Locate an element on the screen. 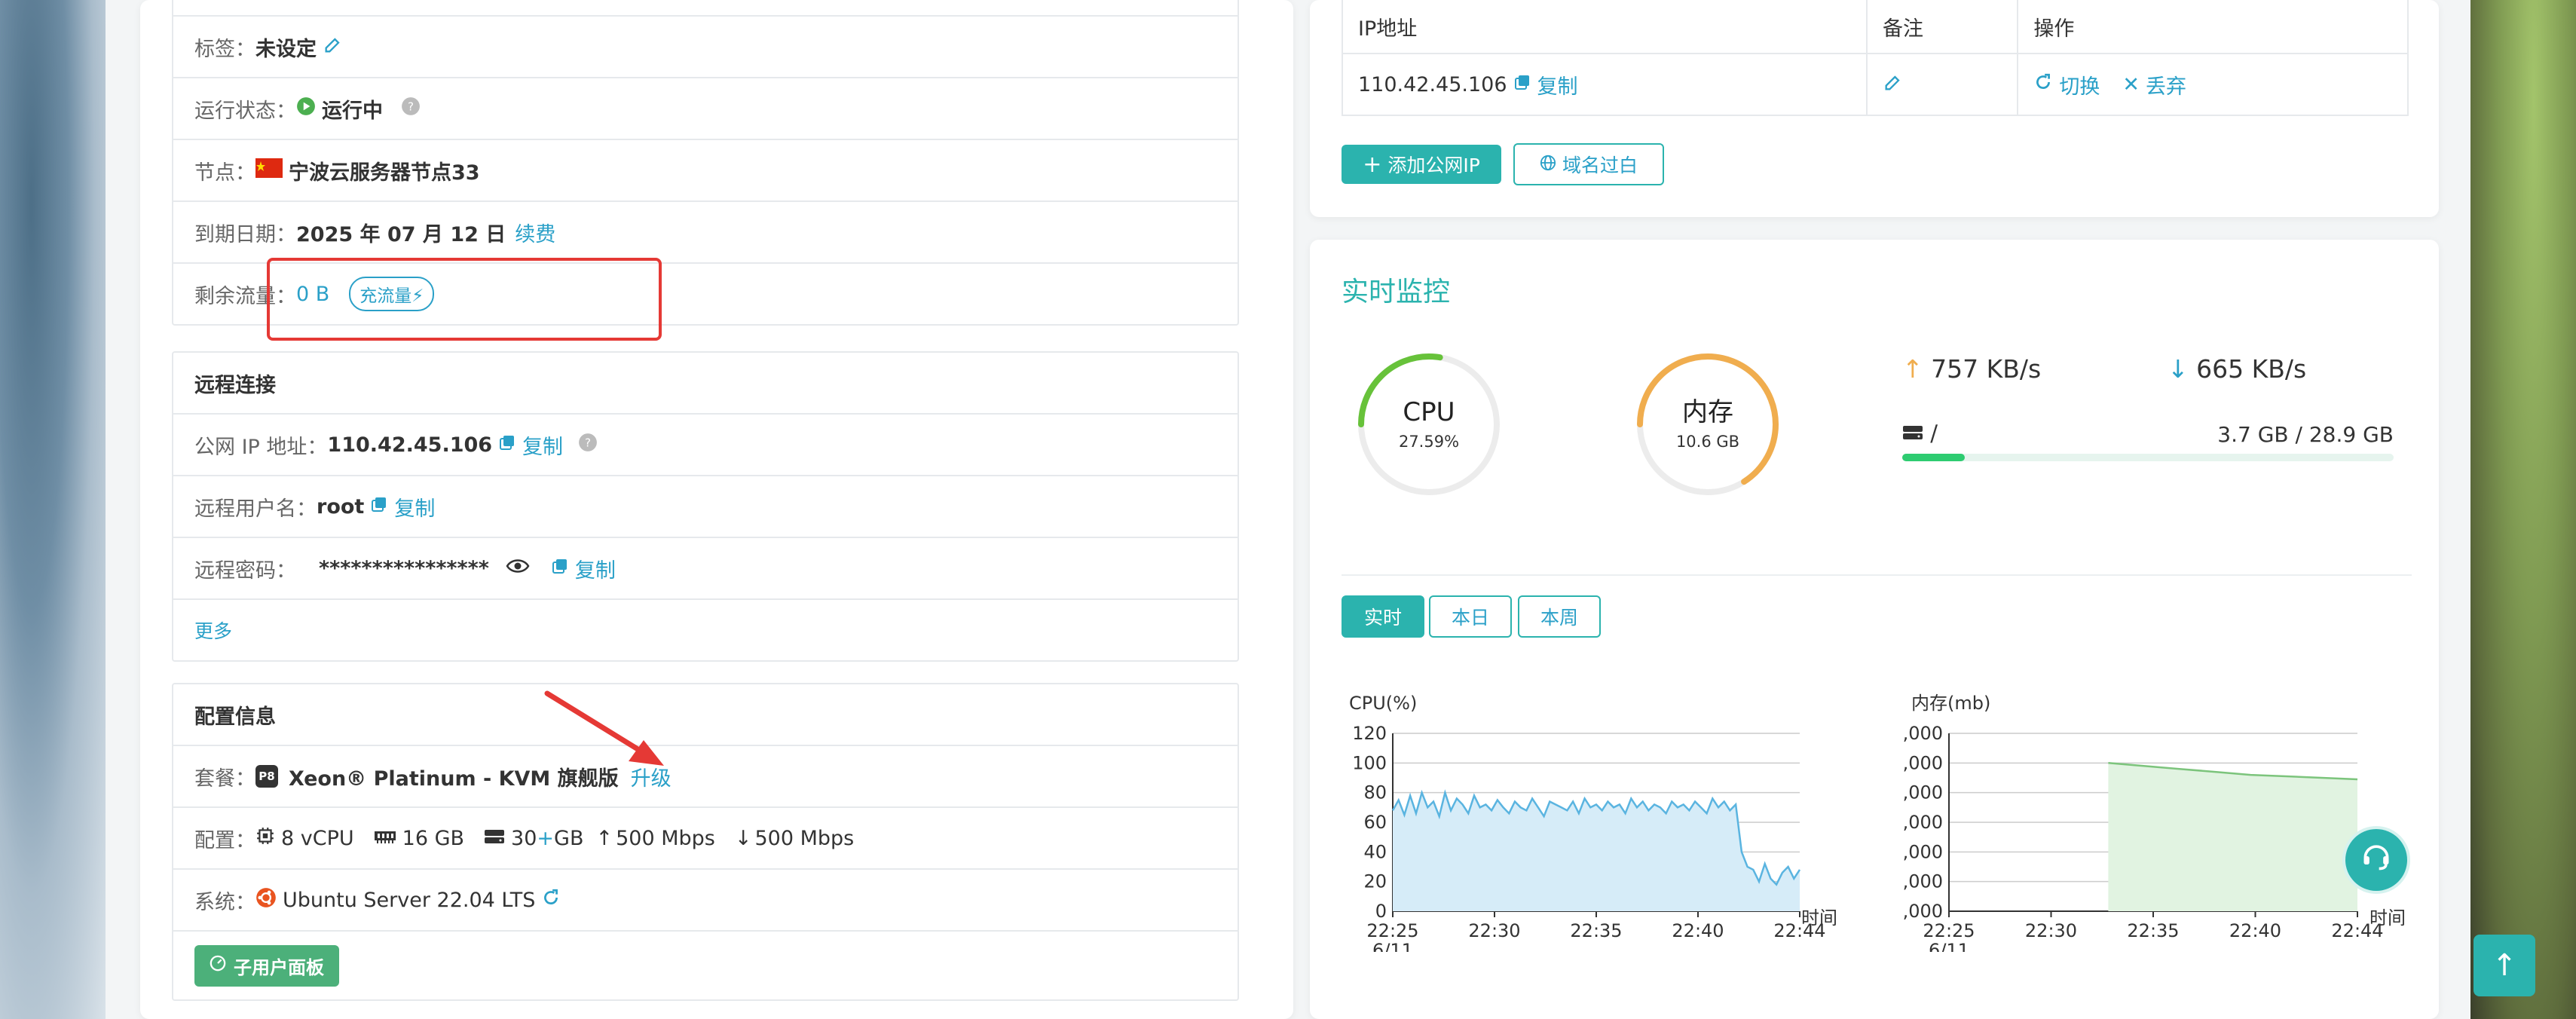 The width and height of the screenshot is (2576, 1019). renew-link: 续费 is located at coordinates (535, 232).